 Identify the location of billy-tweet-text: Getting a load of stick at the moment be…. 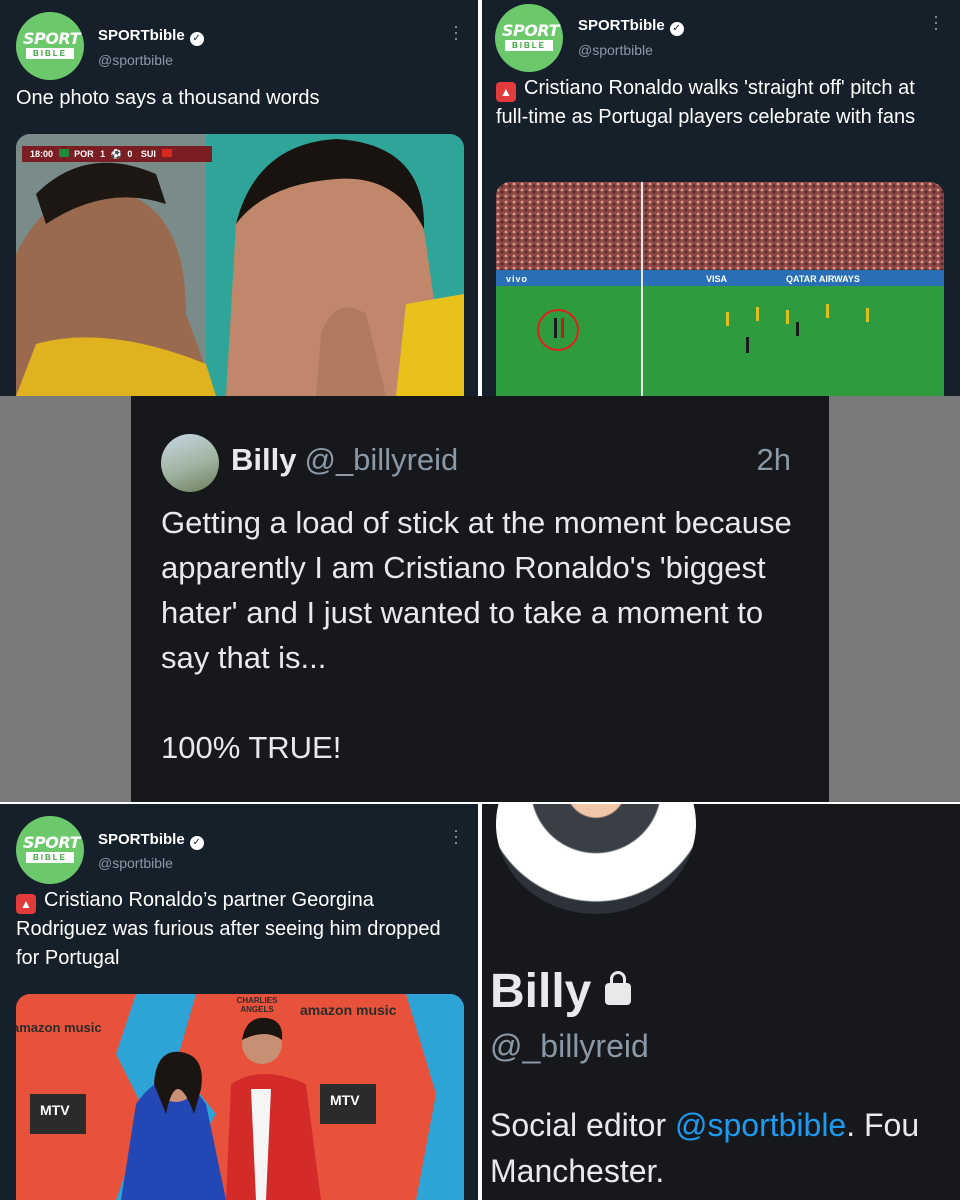
(476, 635).